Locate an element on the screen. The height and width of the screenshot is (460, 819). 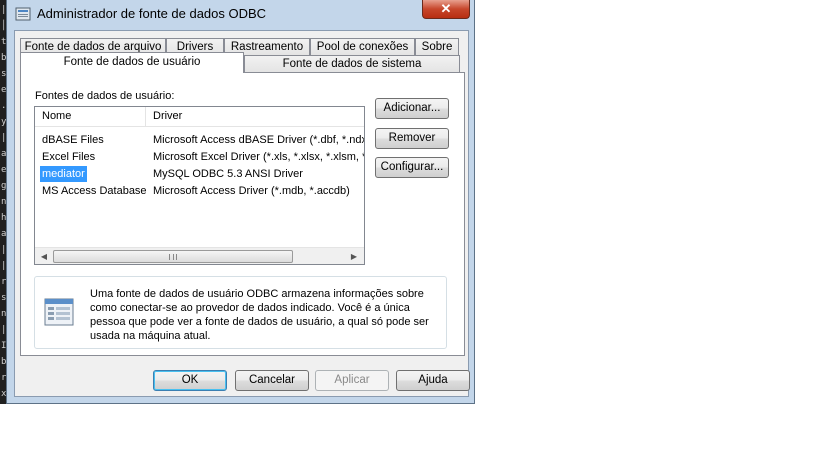
window-title: Administrador de fonte de dados ODBC is located at coordinates (152, 13).